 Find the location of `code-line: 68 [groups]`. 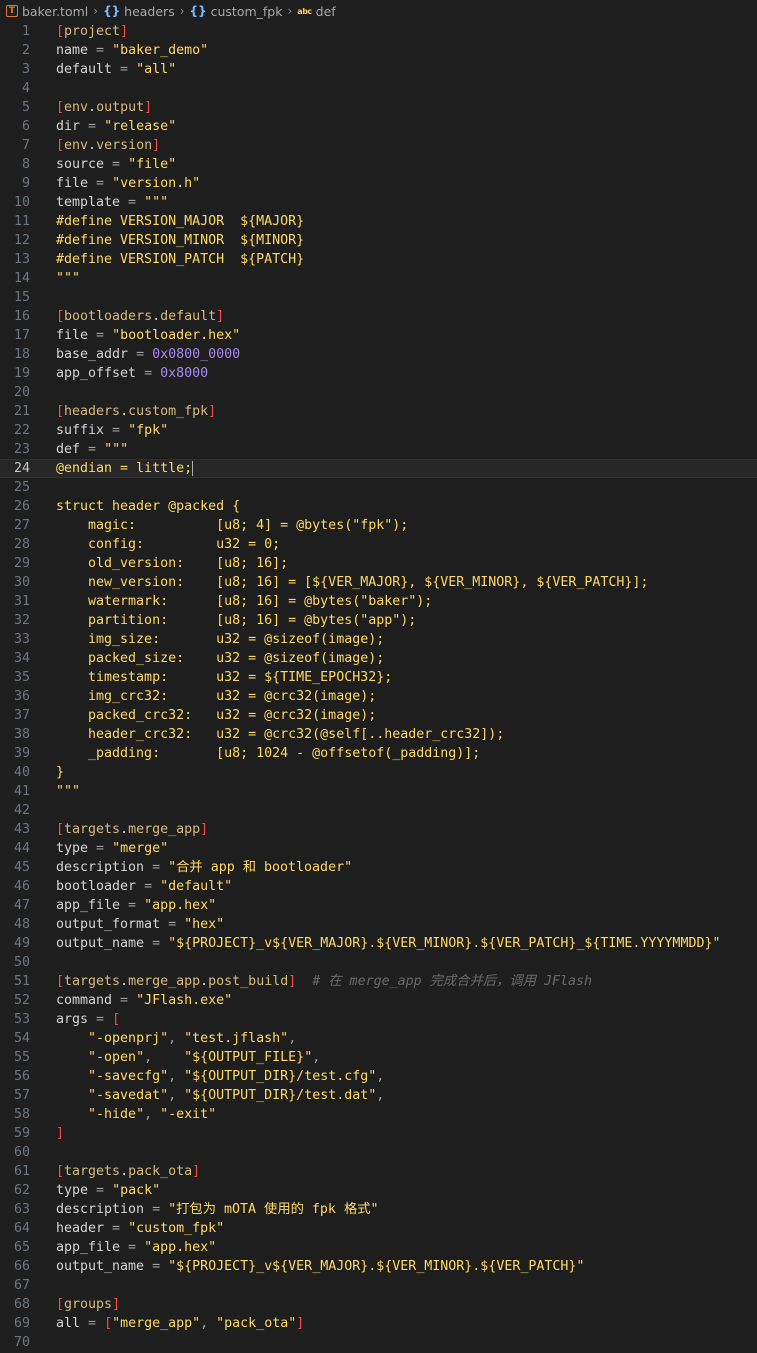

code-line: 68 [groups] is located at coordinates (378, 1304).